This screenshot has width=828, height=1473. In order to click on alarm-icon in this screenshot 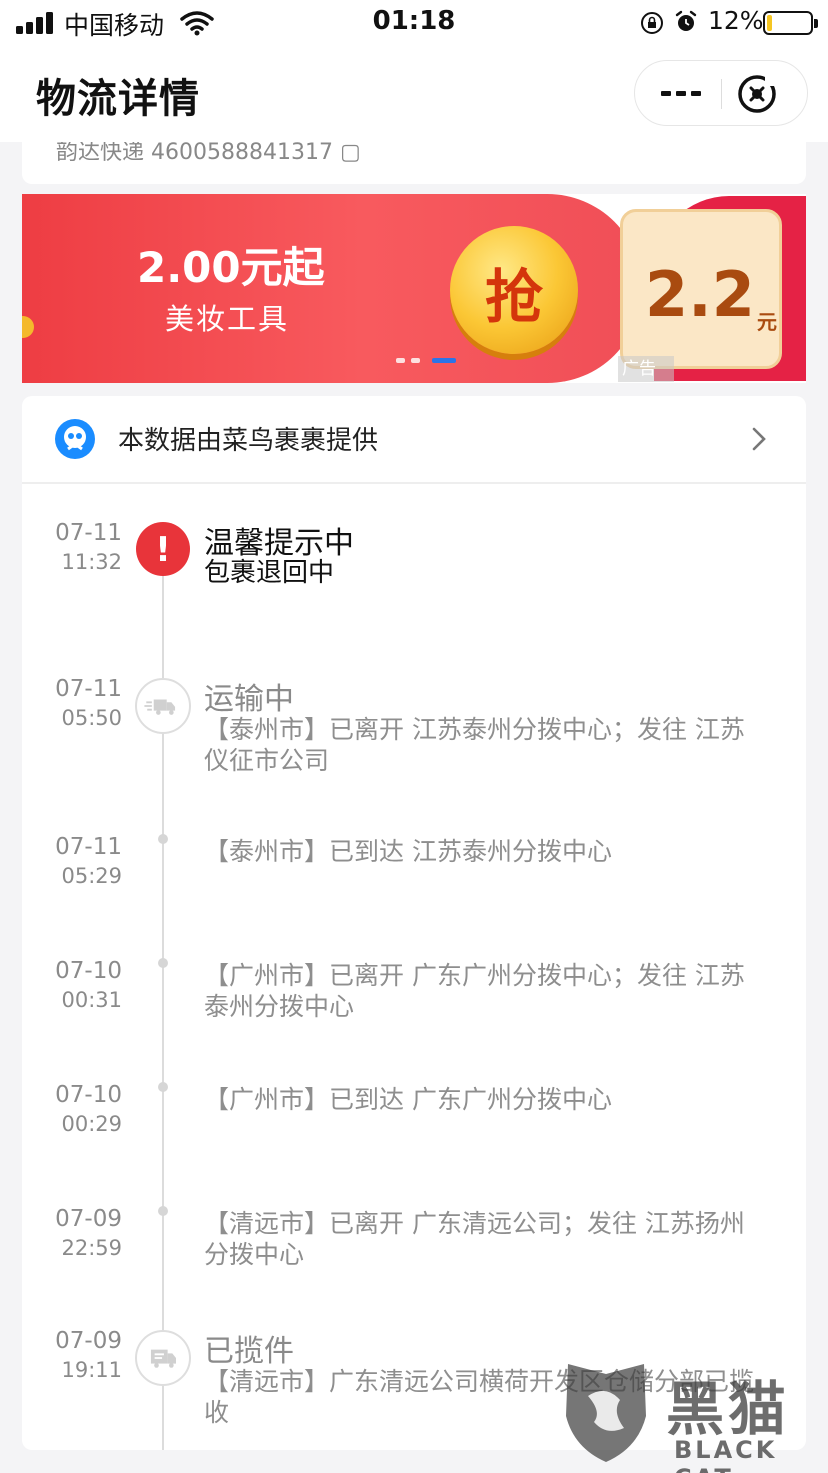, I will do `click(686, 20)`.